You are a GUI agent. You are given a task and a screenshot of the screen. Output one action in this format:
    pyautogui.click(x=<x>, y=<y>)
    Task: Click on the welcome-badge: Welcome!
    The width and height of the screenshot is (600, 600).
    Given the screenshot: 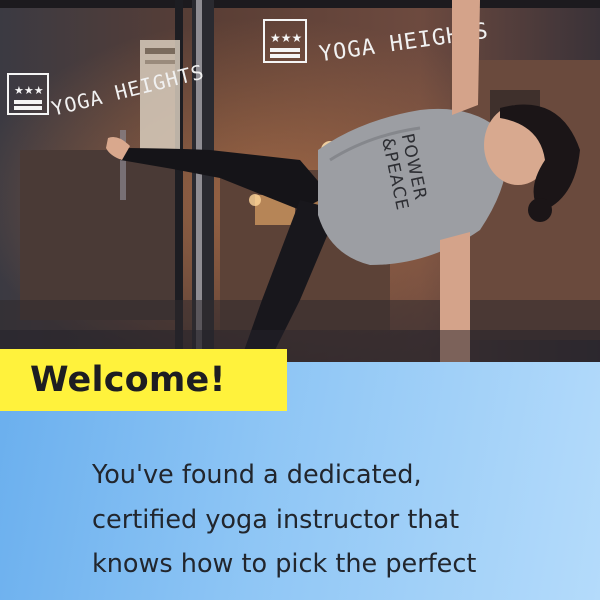 What is the action you would take?
    pyautogui.click(x=143, y=380)
    